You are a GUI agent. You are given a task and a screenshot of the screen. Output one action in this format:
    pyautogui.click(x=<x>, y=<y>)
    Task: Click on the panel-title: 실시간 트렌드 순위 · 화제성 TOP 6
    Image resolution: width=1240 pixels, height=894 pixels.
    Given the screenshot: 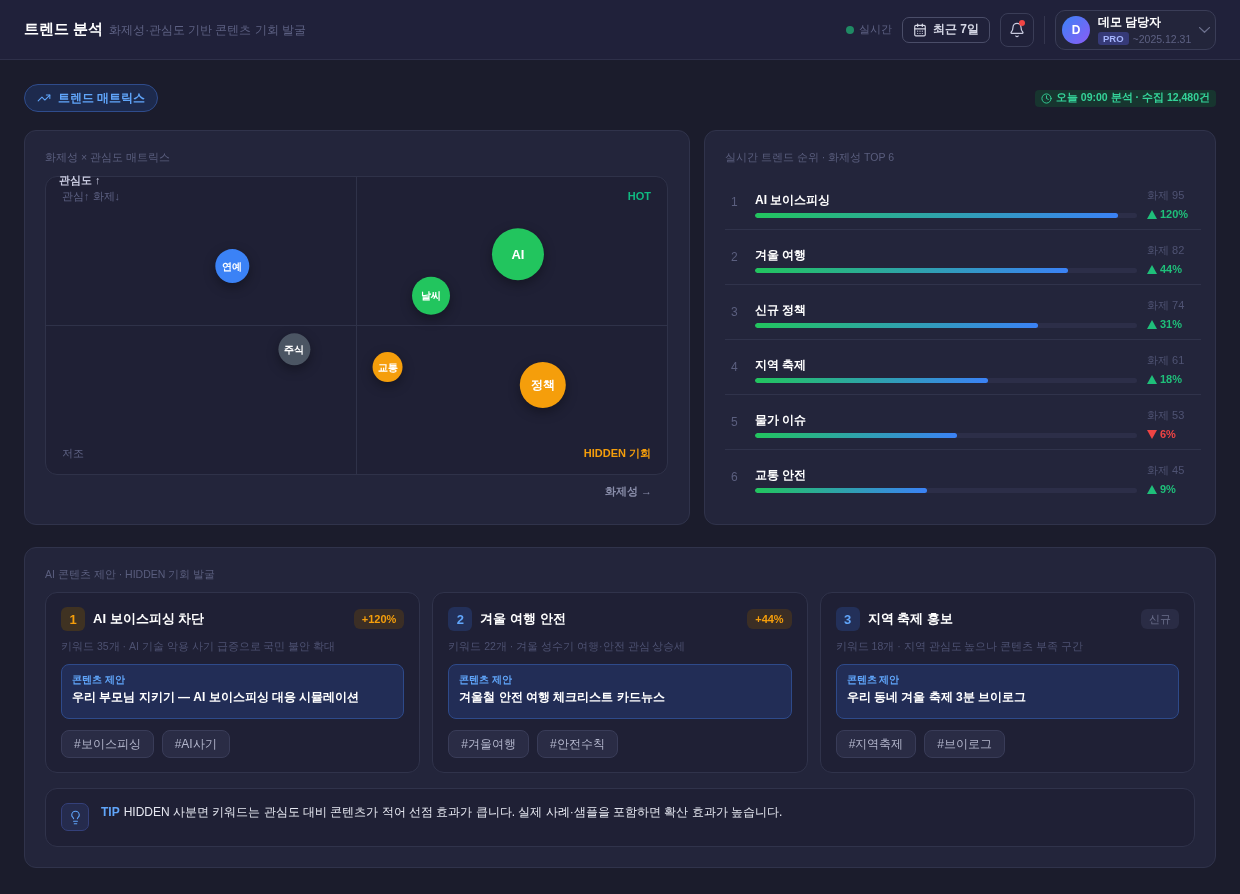 What is the action you would take?
    pyautogui.click(x=810, y=157)
    